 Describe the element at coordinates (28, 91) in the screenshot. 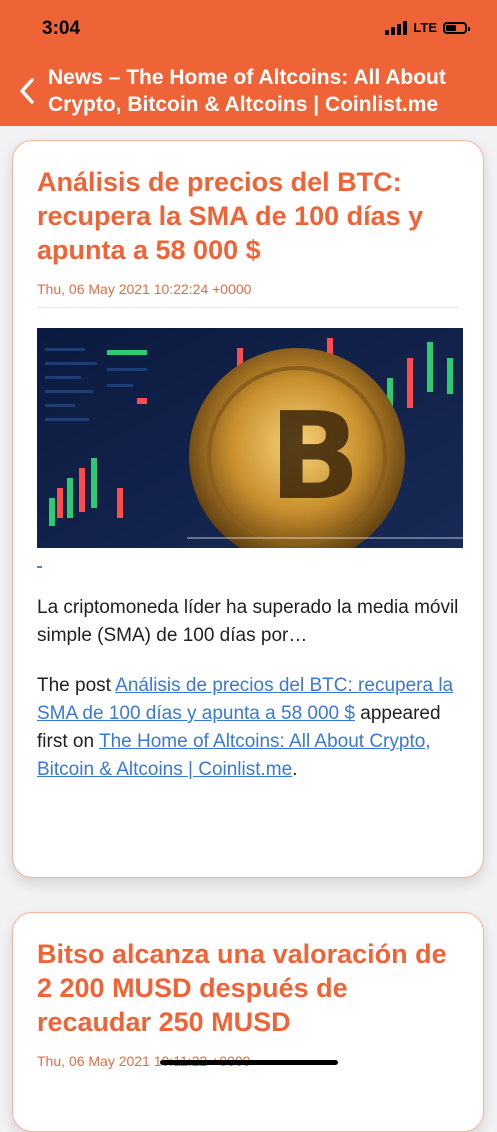

I see `back-chevron-icon` at that location.